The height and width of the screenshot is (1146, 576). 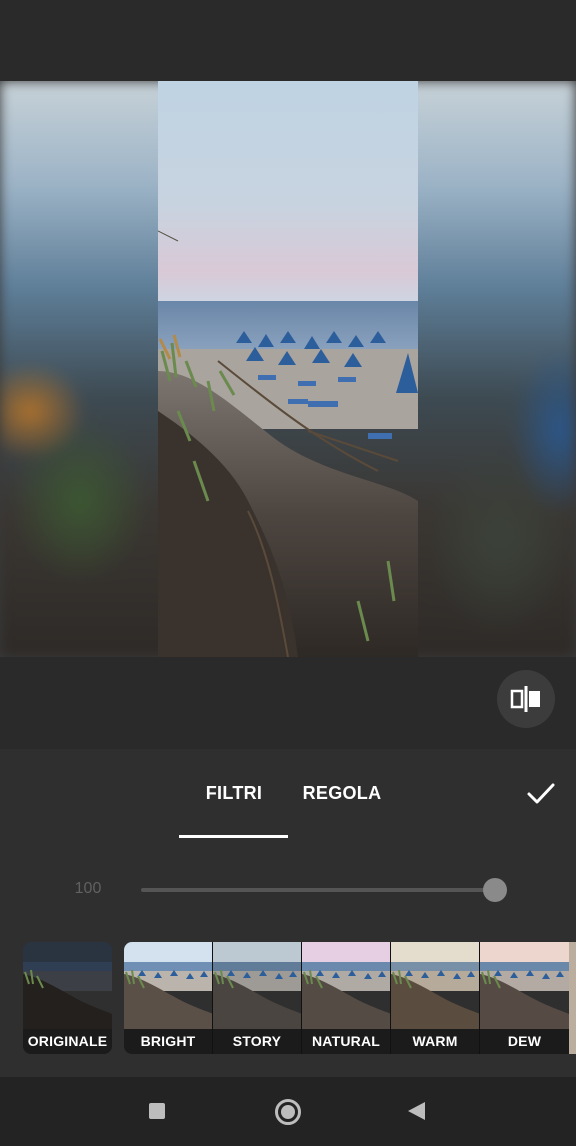 I want to click on filter-strength-value: 100, so click(x=88, y=888).